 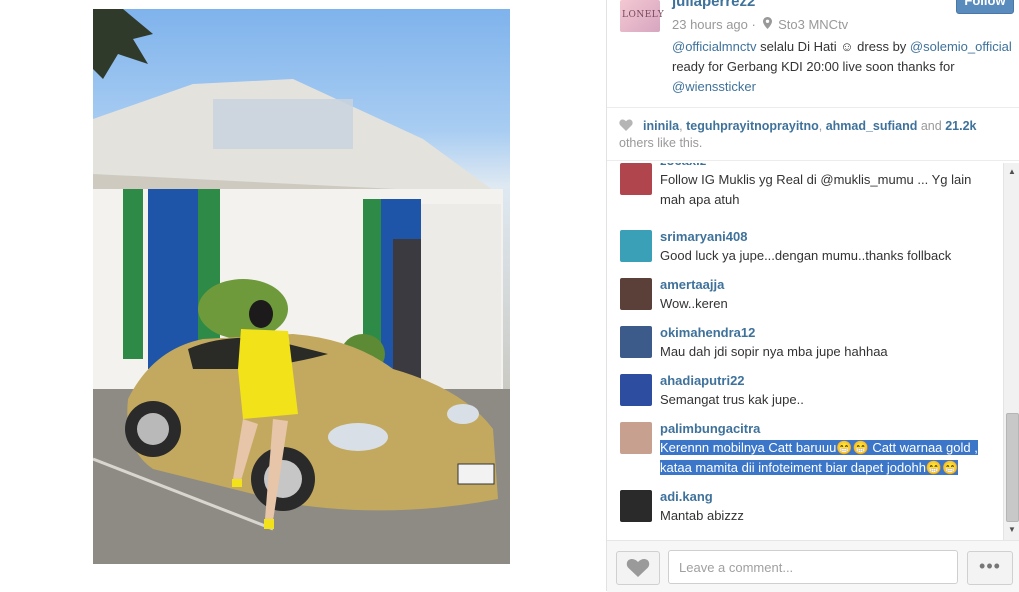 I want to click on scrollbar-thumb, so click(x=1012, y=467).